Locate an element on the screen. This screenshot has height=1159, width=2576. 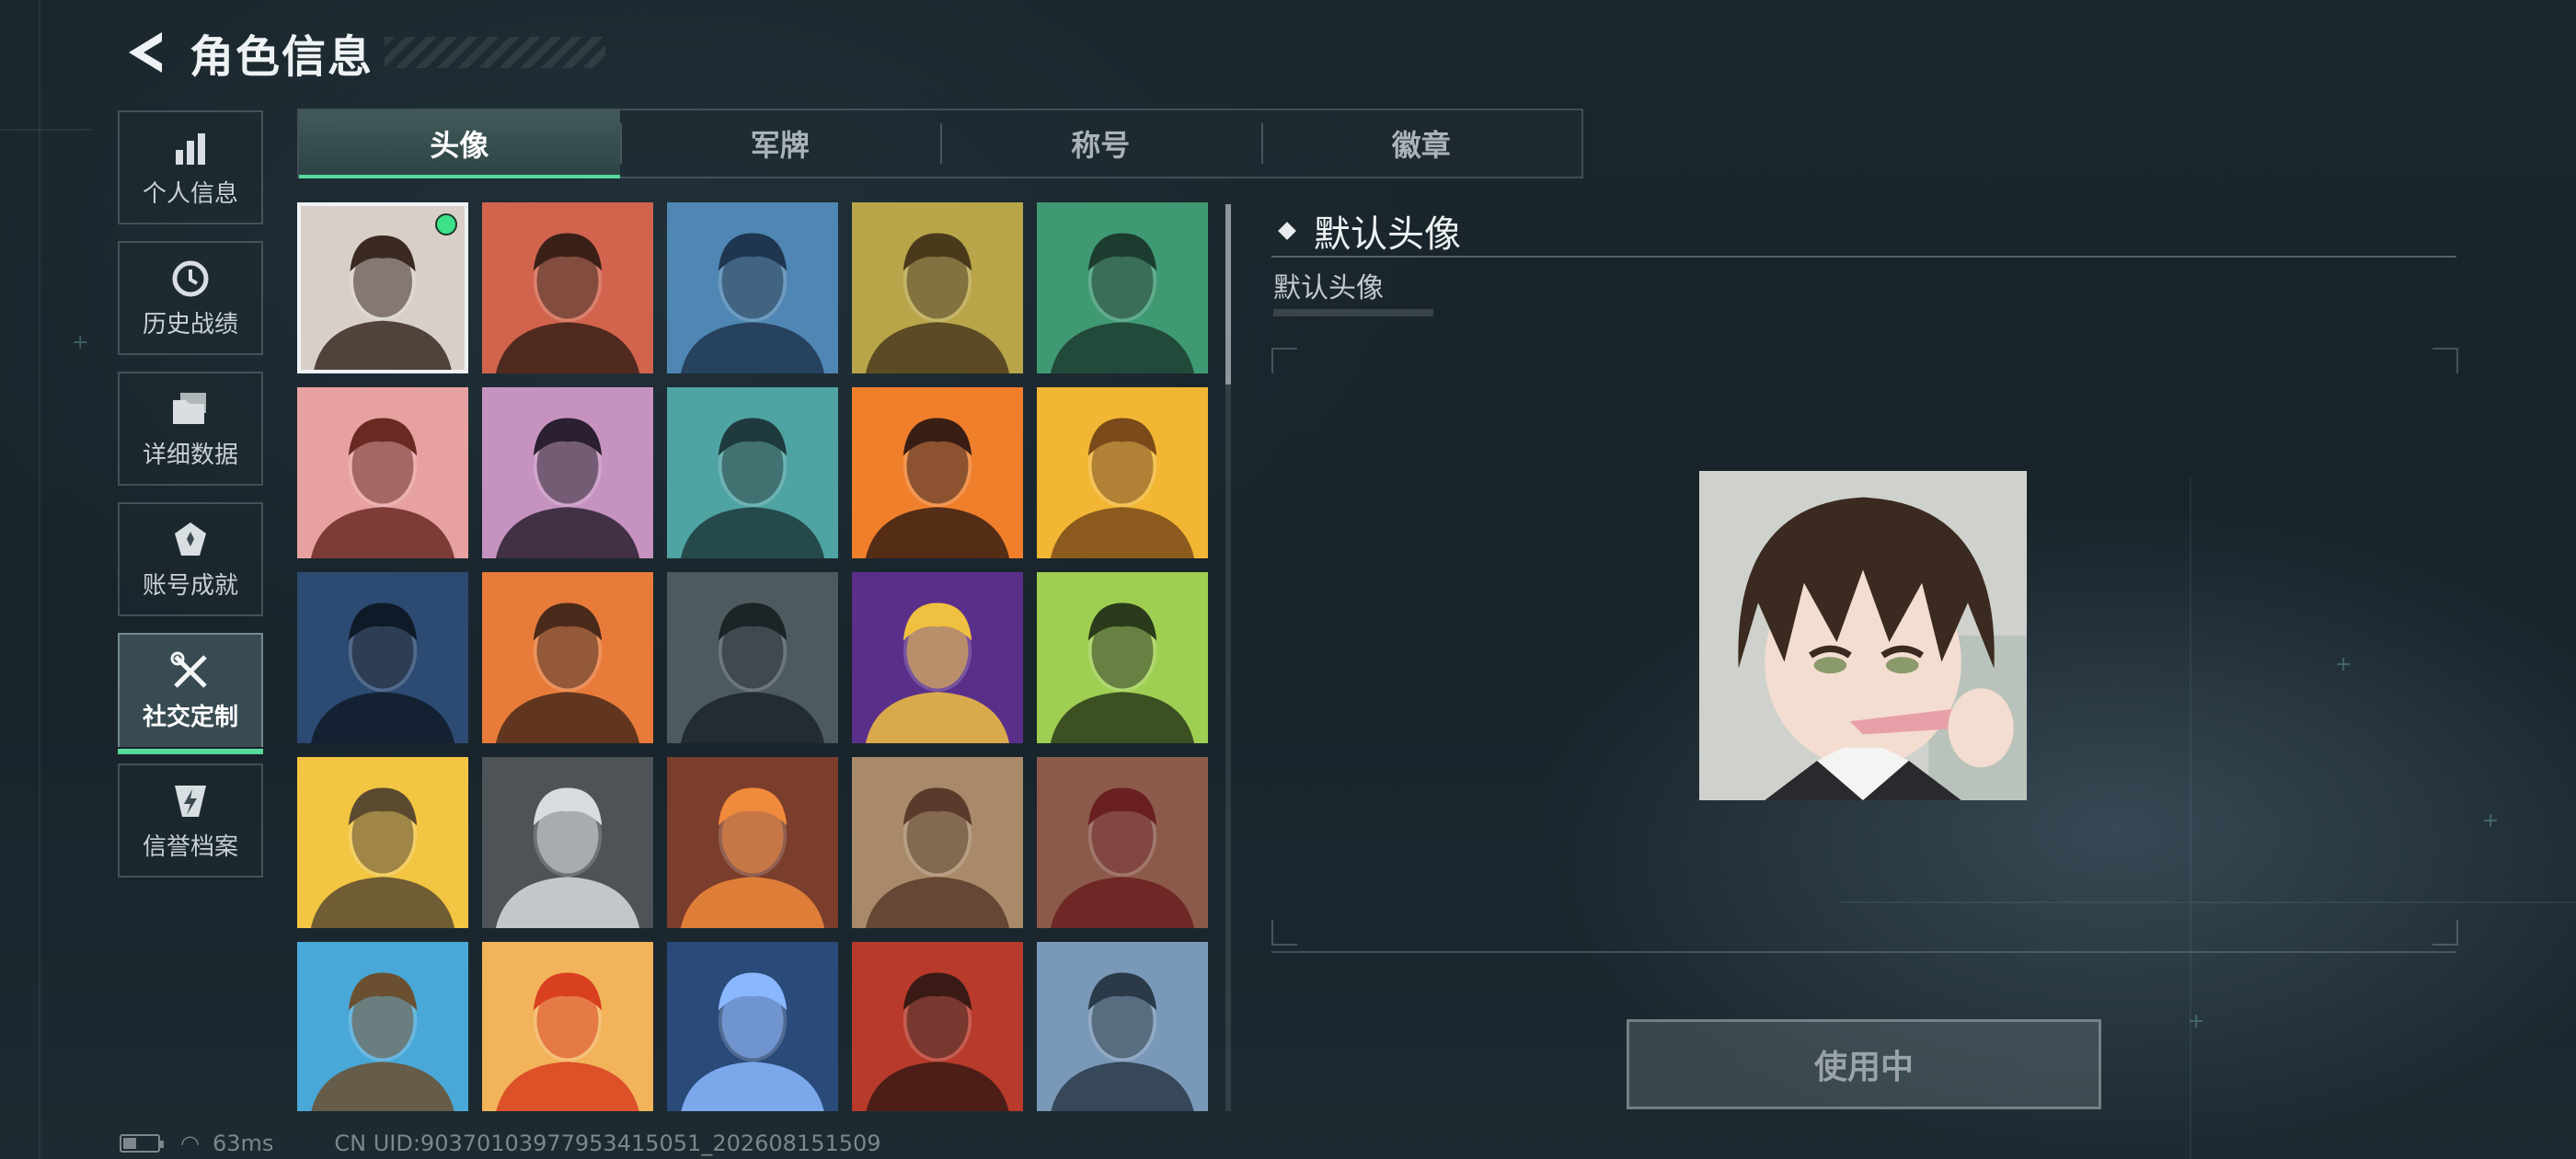
avatar-triangle-emblem is located at coordinates (1122, 472).